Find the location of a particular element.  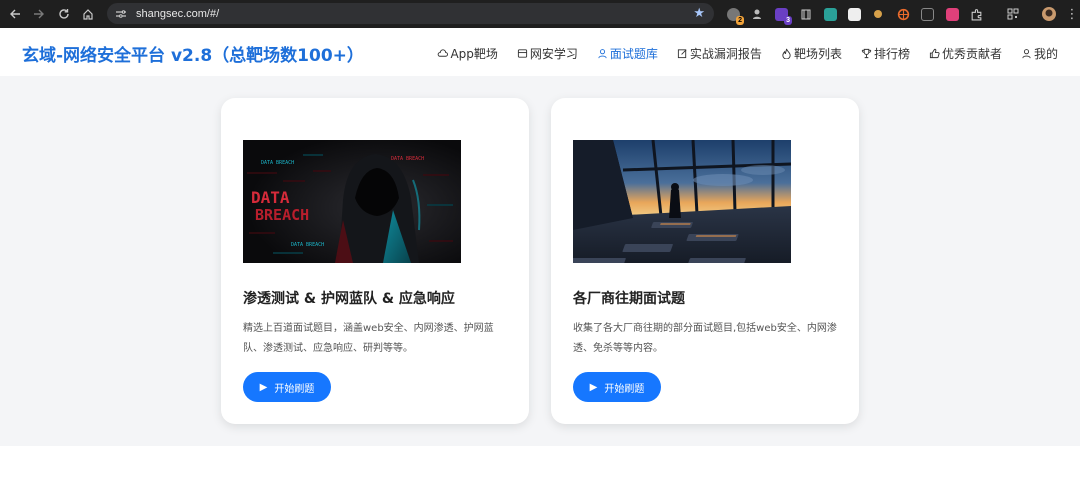

nav-item-vuln-report: 实战漏洞报告 is located at coordinates (719, 53).